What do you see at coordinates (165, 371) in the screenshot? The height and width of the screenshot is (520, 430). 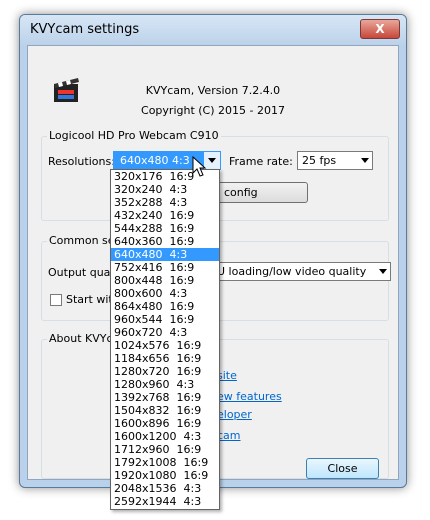 I see `resolution-option: 1280x720 16:9` at bounding box center [165, 371].